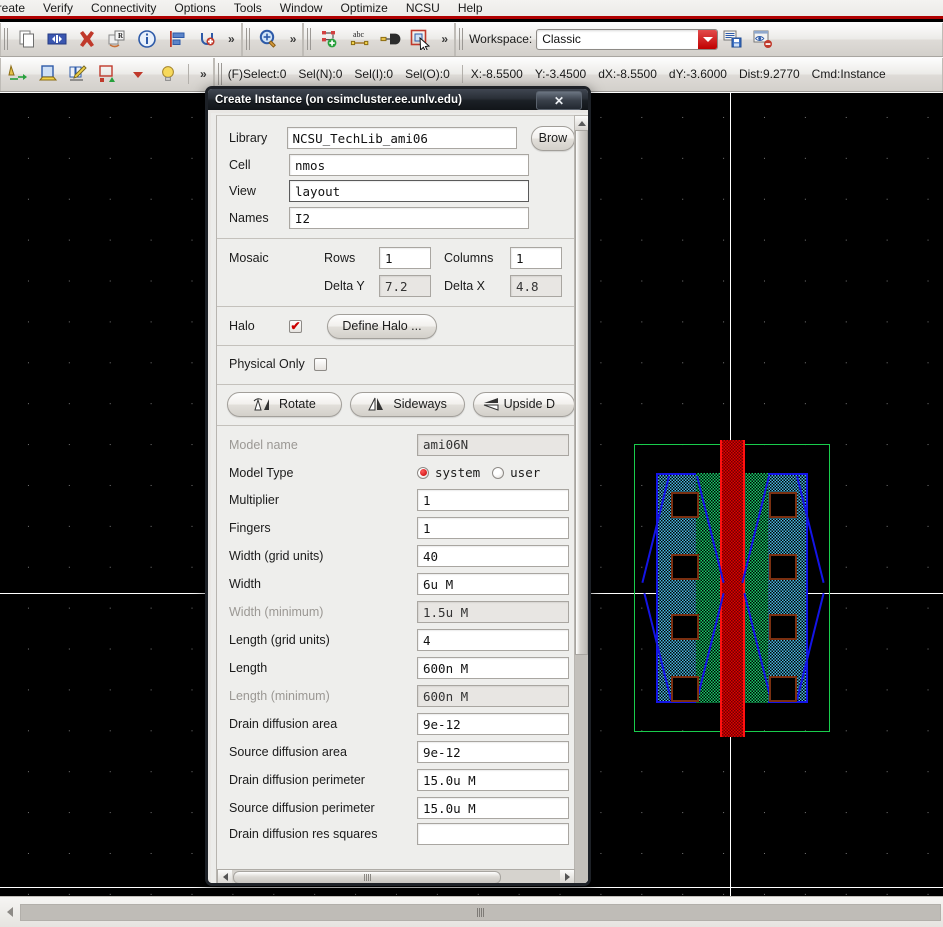 This screenshot has width=943, height=927. What do you see at coordinates (493, 696) in the screenshot?
I see `length-min-input: 600n M` at bounding box center [493, 696].